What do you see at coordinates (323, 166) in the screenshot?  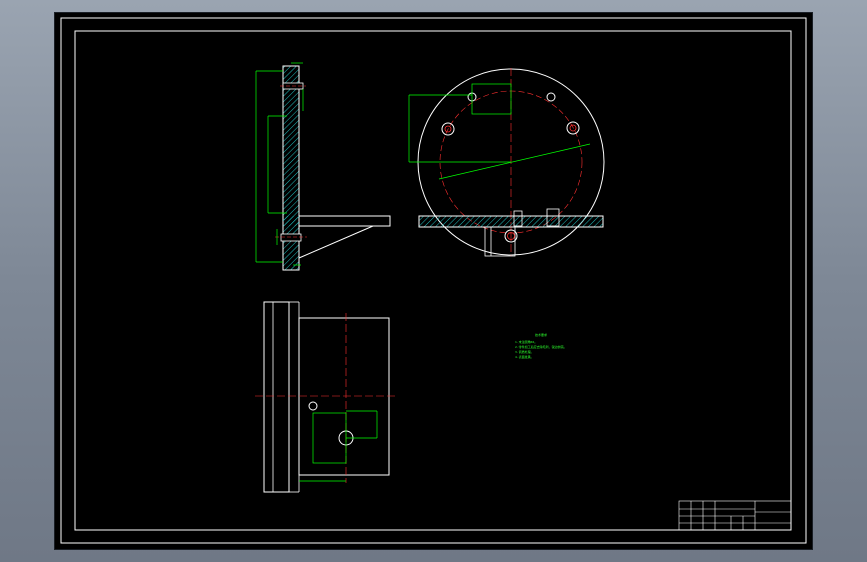 I see `side-section-view` at bounding box center [323, 166].